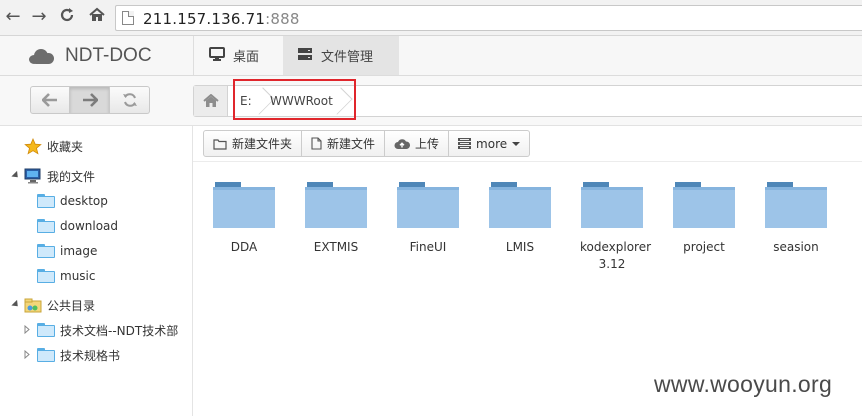 The height and width of the screenshot is (416, 862). Describe the element at coordinates (246, 57) in the screenshot. I see `tab-desktop-label: 桌面` at that location.